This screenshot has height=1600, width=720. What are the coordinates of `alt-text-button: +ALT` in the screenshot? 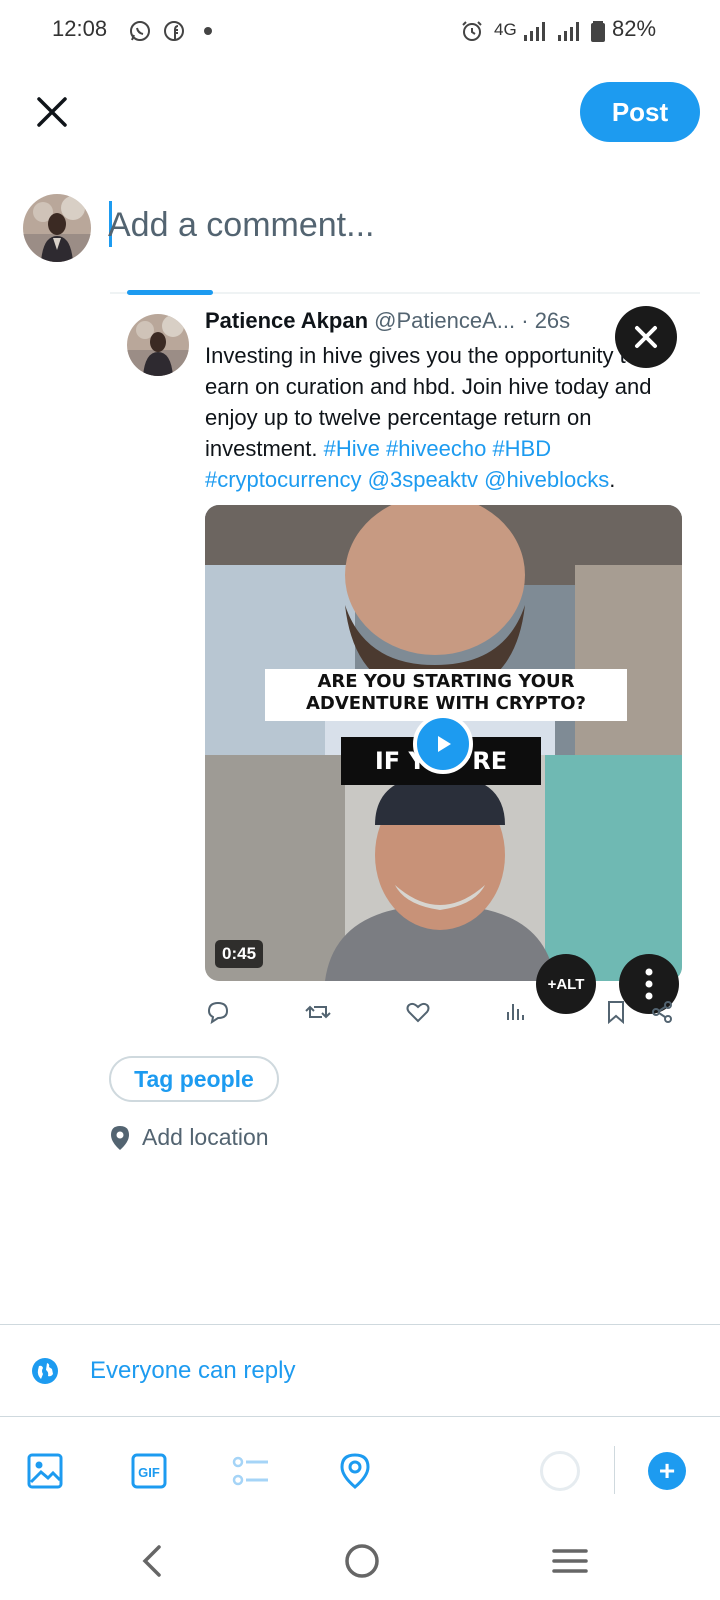 It's located at (566, 984).